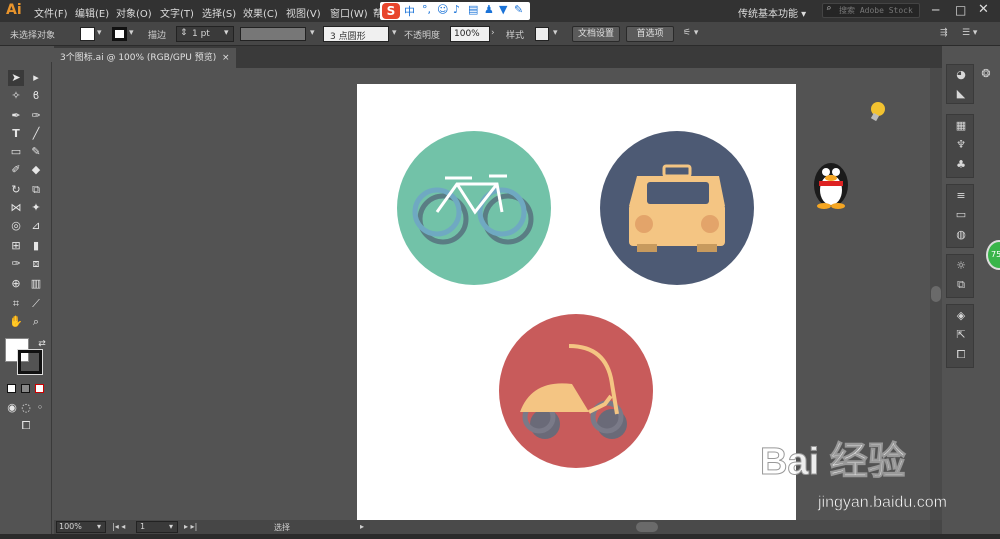  What do you see at coordinates (36, 246) in the screenshot?
I see `gradient-tool-icon: ▮` at bounding box center [36, 246].